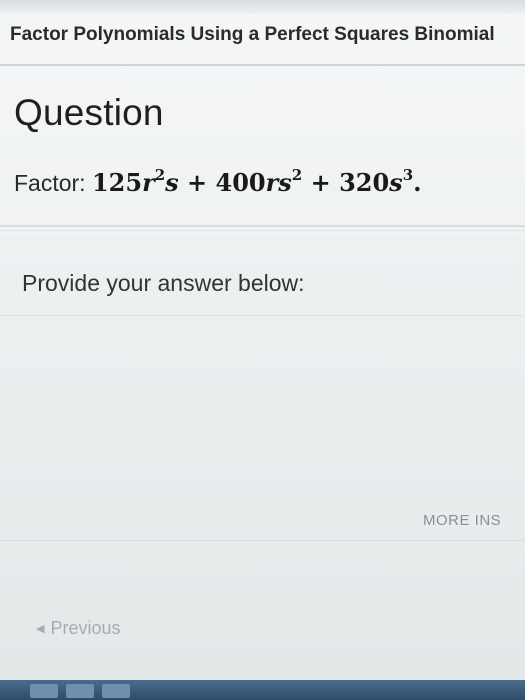  What do you see at coordinates (40, 629) in the screenshot?
I see `chevron-left-icon: ◀` at bounding box center [40, 629].